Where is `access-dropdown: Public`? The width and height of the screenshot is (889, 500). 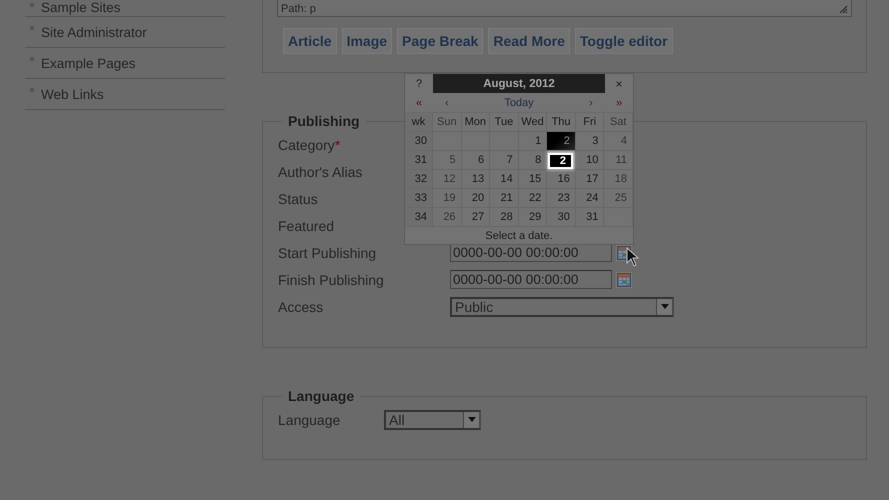
access-dropdown: Public is located at coordinates (562, 306).